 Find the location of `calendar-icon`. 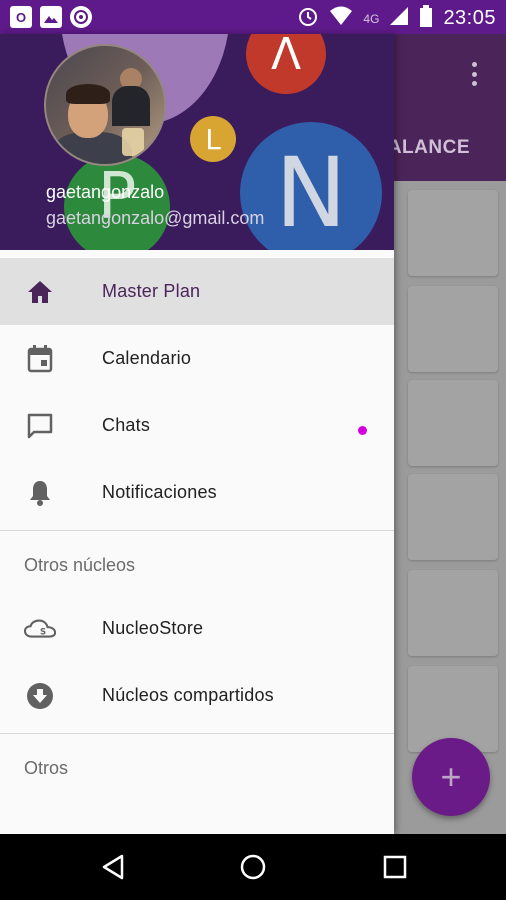

calendar-icon is located at coordinates (40, 359).